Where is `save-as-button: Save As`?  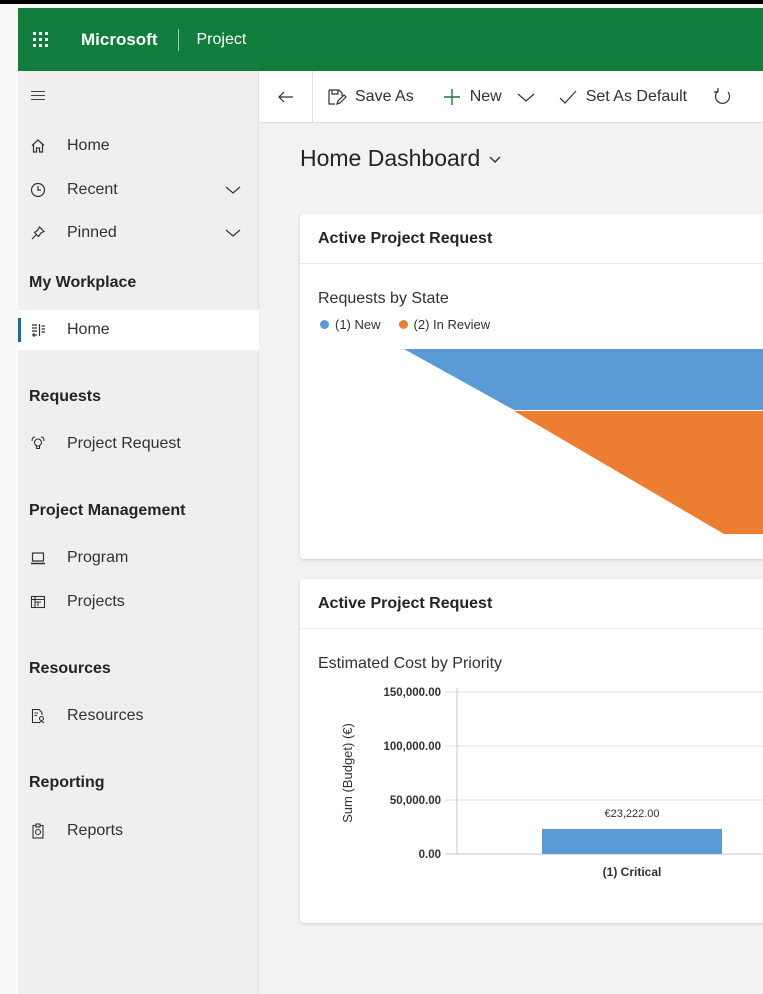 save-as-button: Save As is located at coordinates (370, 97).